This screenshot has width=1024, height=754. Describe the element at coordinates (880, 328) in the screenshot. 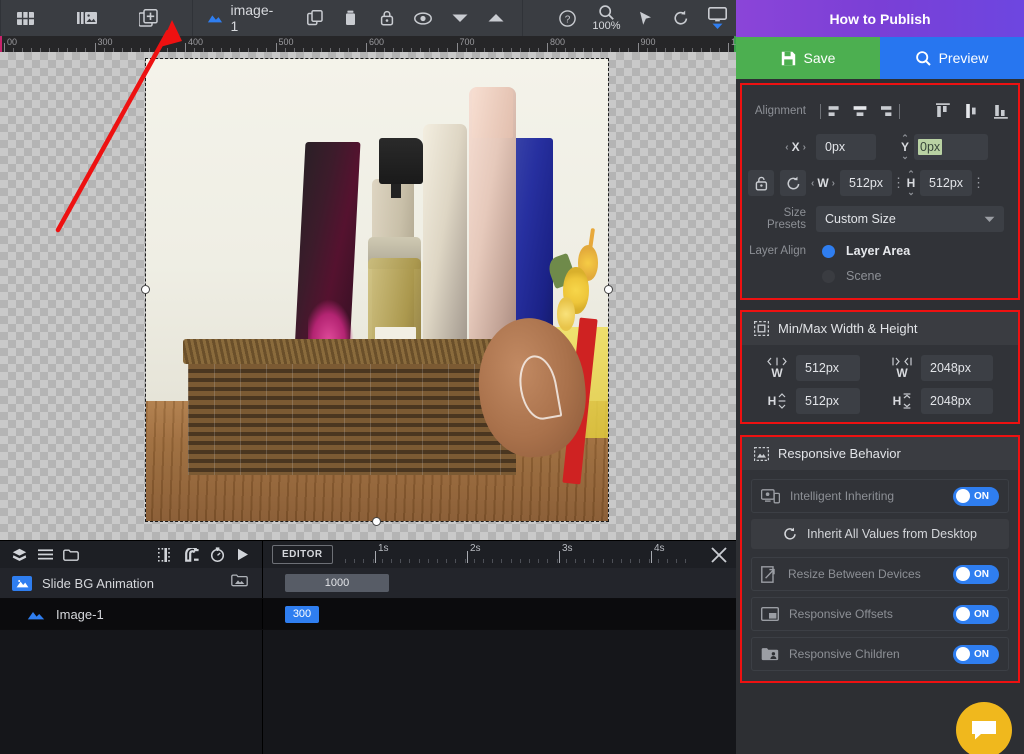

I see `minmax-header: Min/Max Width & Height` at that location.